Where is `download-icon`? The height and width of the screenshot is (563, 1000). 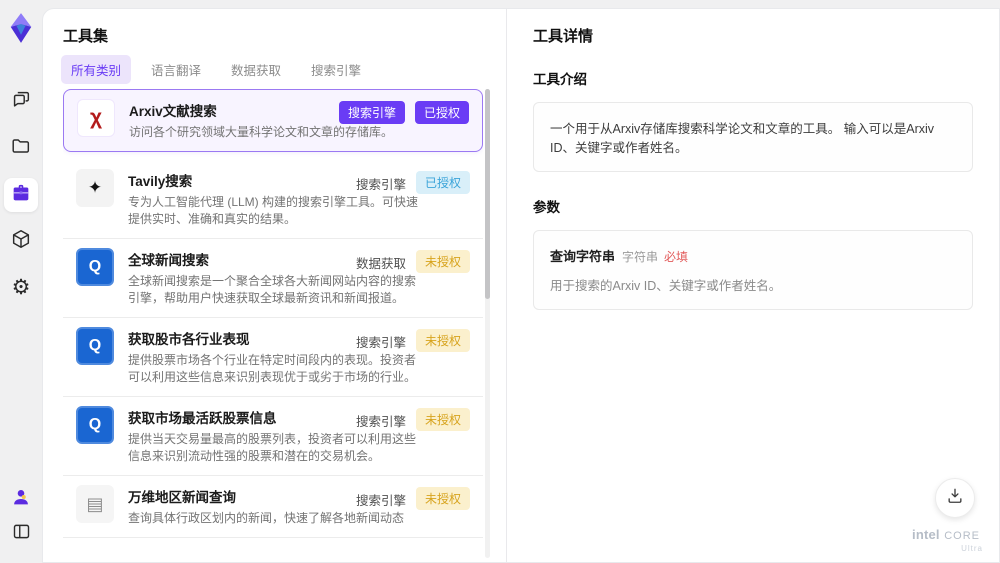 download-icon is located at coordinates (955, 498).